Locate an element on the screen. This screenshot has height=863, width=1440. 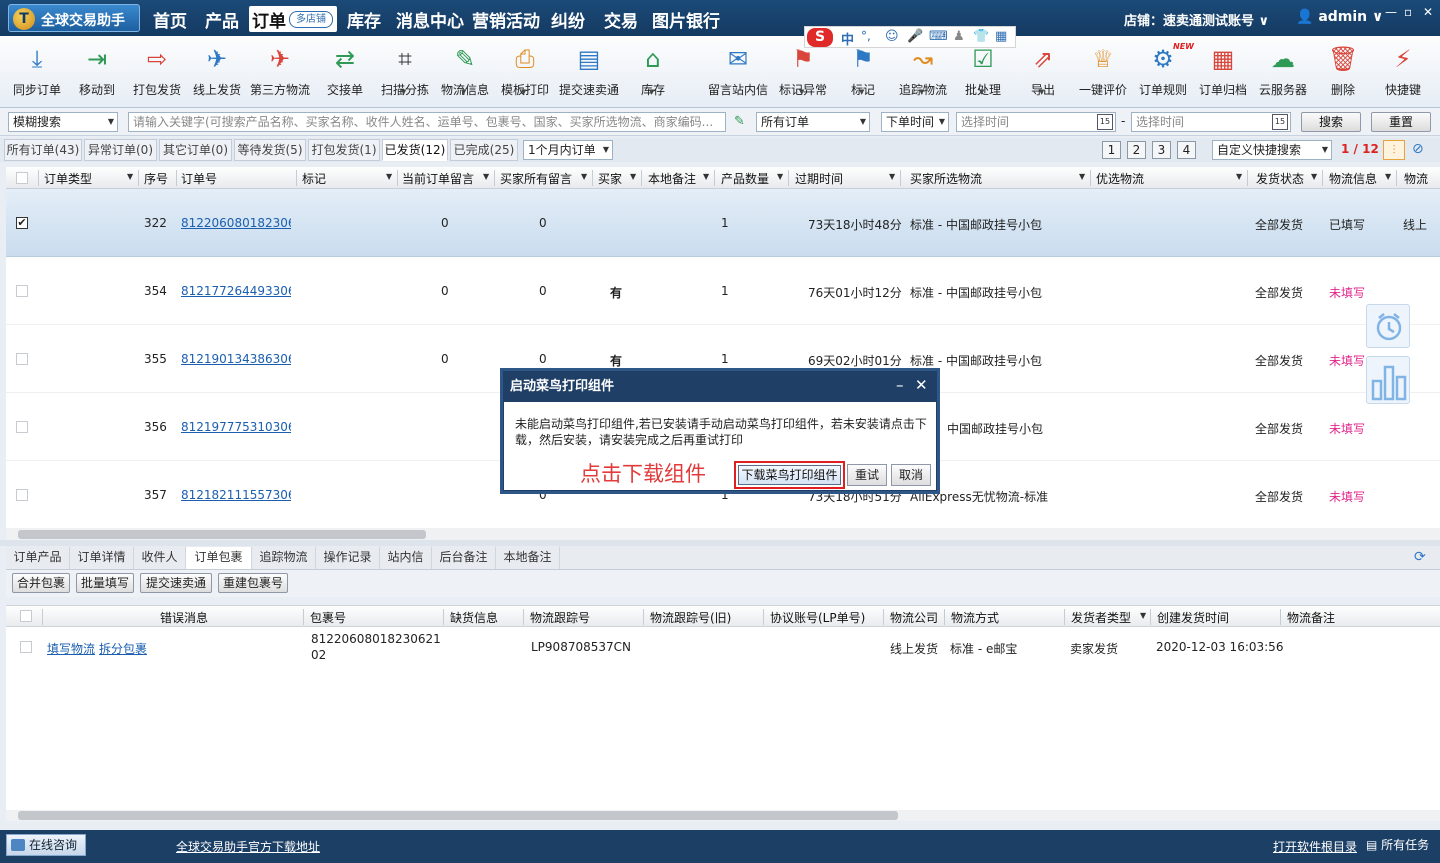
scroll-thumb is located at coordinates (222, 534).